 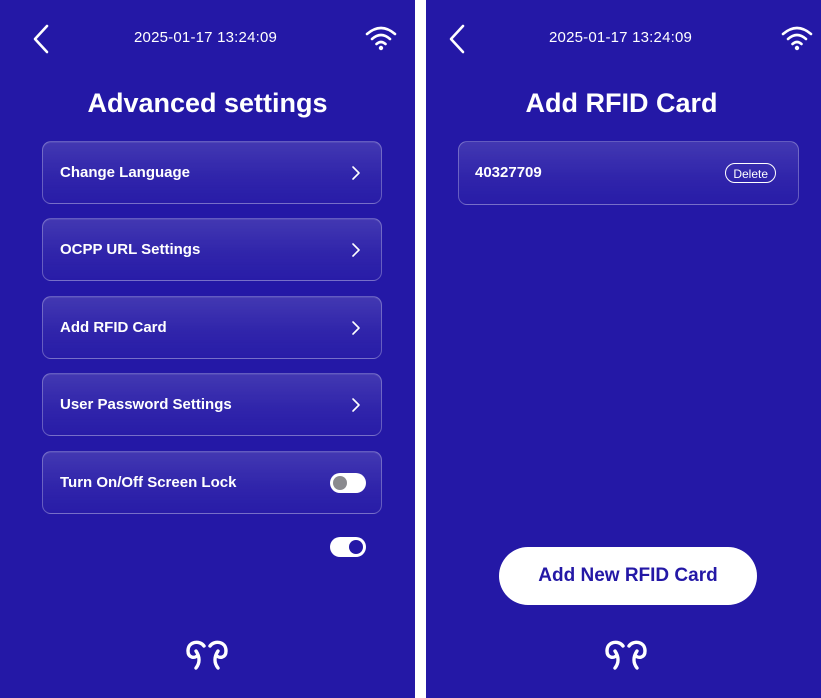 I want to click on menu-item-label: User Password Settings, so click(x=146, y=404).